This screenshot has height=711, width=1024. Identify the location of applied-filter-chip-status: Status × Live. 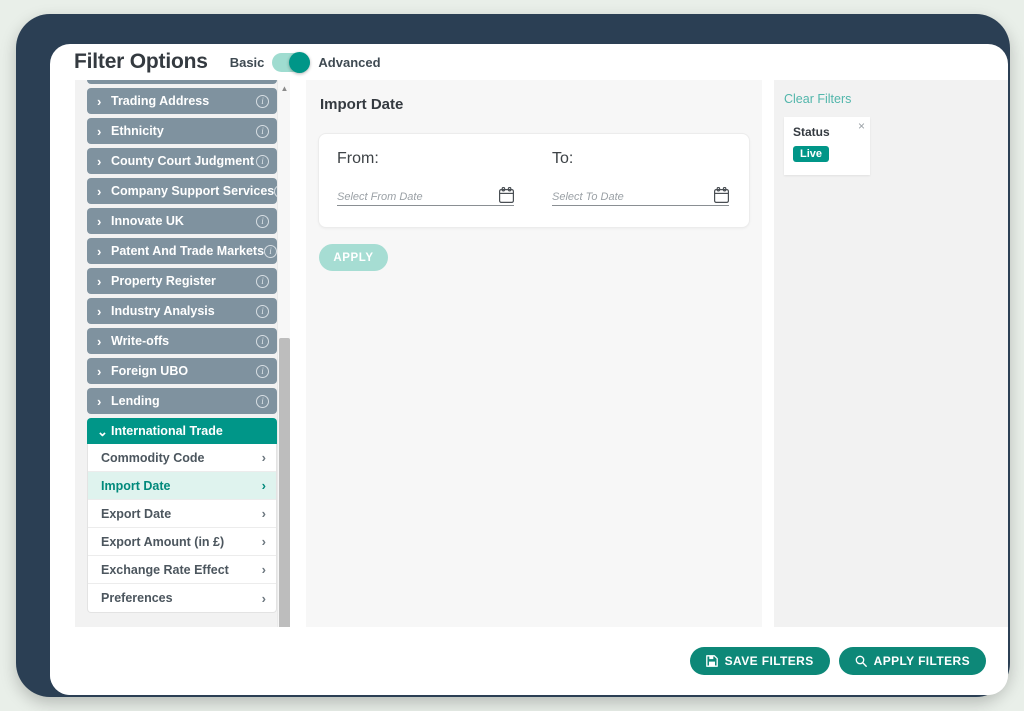
(827, 146).